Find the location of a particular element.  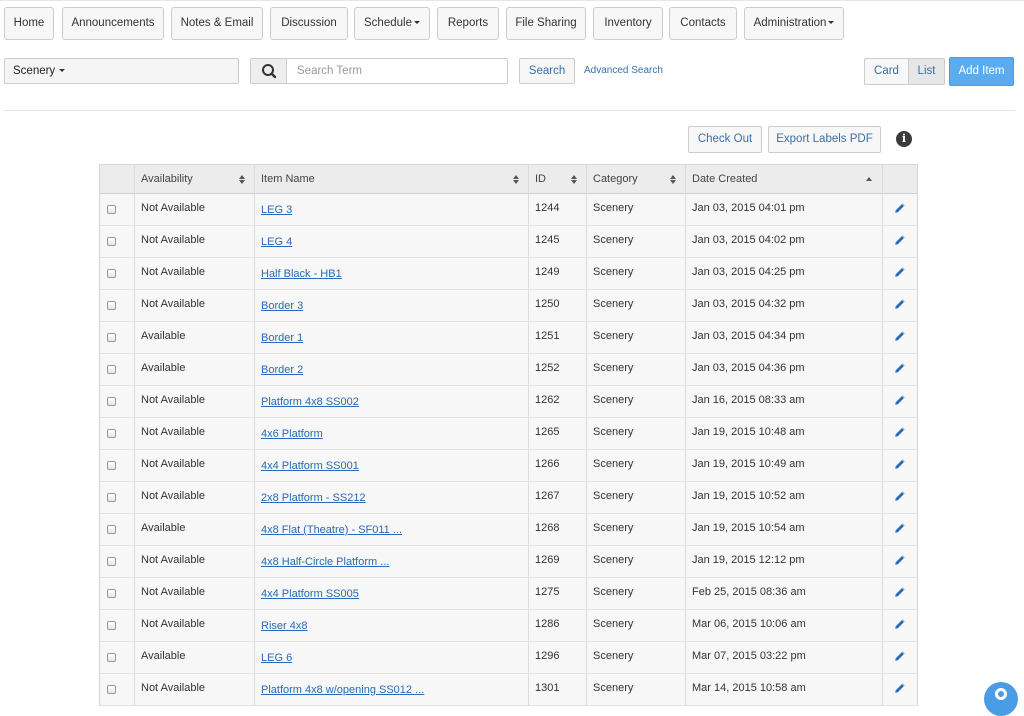

item-name-link: 2x8 Platform - SS212 is located at coordinates (313, 498).